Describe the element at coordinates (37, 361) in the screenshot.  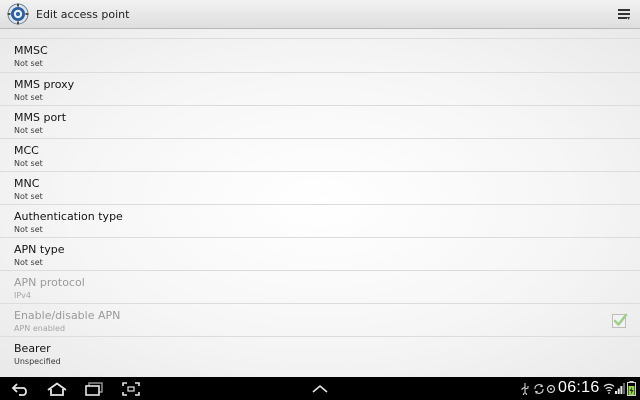
I see `setting-summary: Unspecified` at that location.